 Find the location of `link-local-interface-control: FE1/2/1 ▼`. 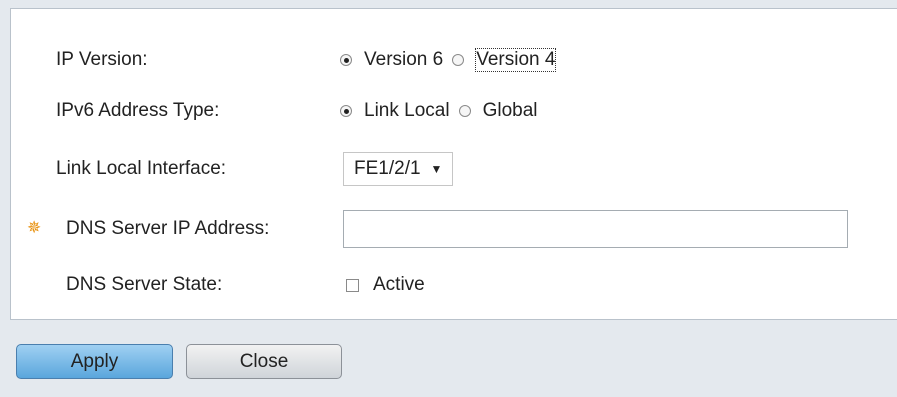

link-local-interface-control: FE1/2/1 ▼ is located at coordinates (398, 169).